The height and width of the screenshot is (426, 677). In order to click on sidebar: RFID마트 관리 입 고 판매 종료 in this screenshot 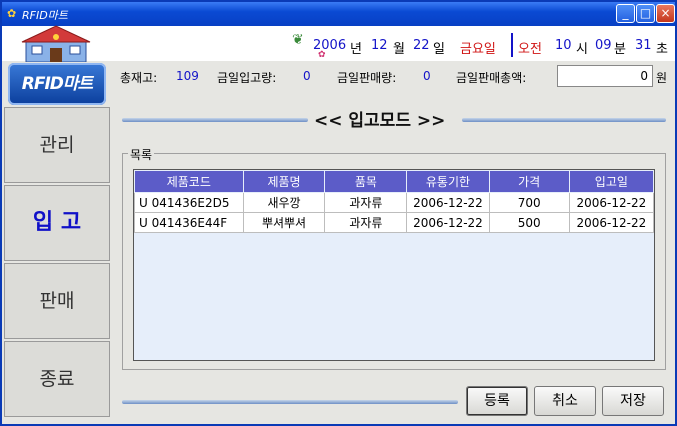, I will do `click(57, 242)`.